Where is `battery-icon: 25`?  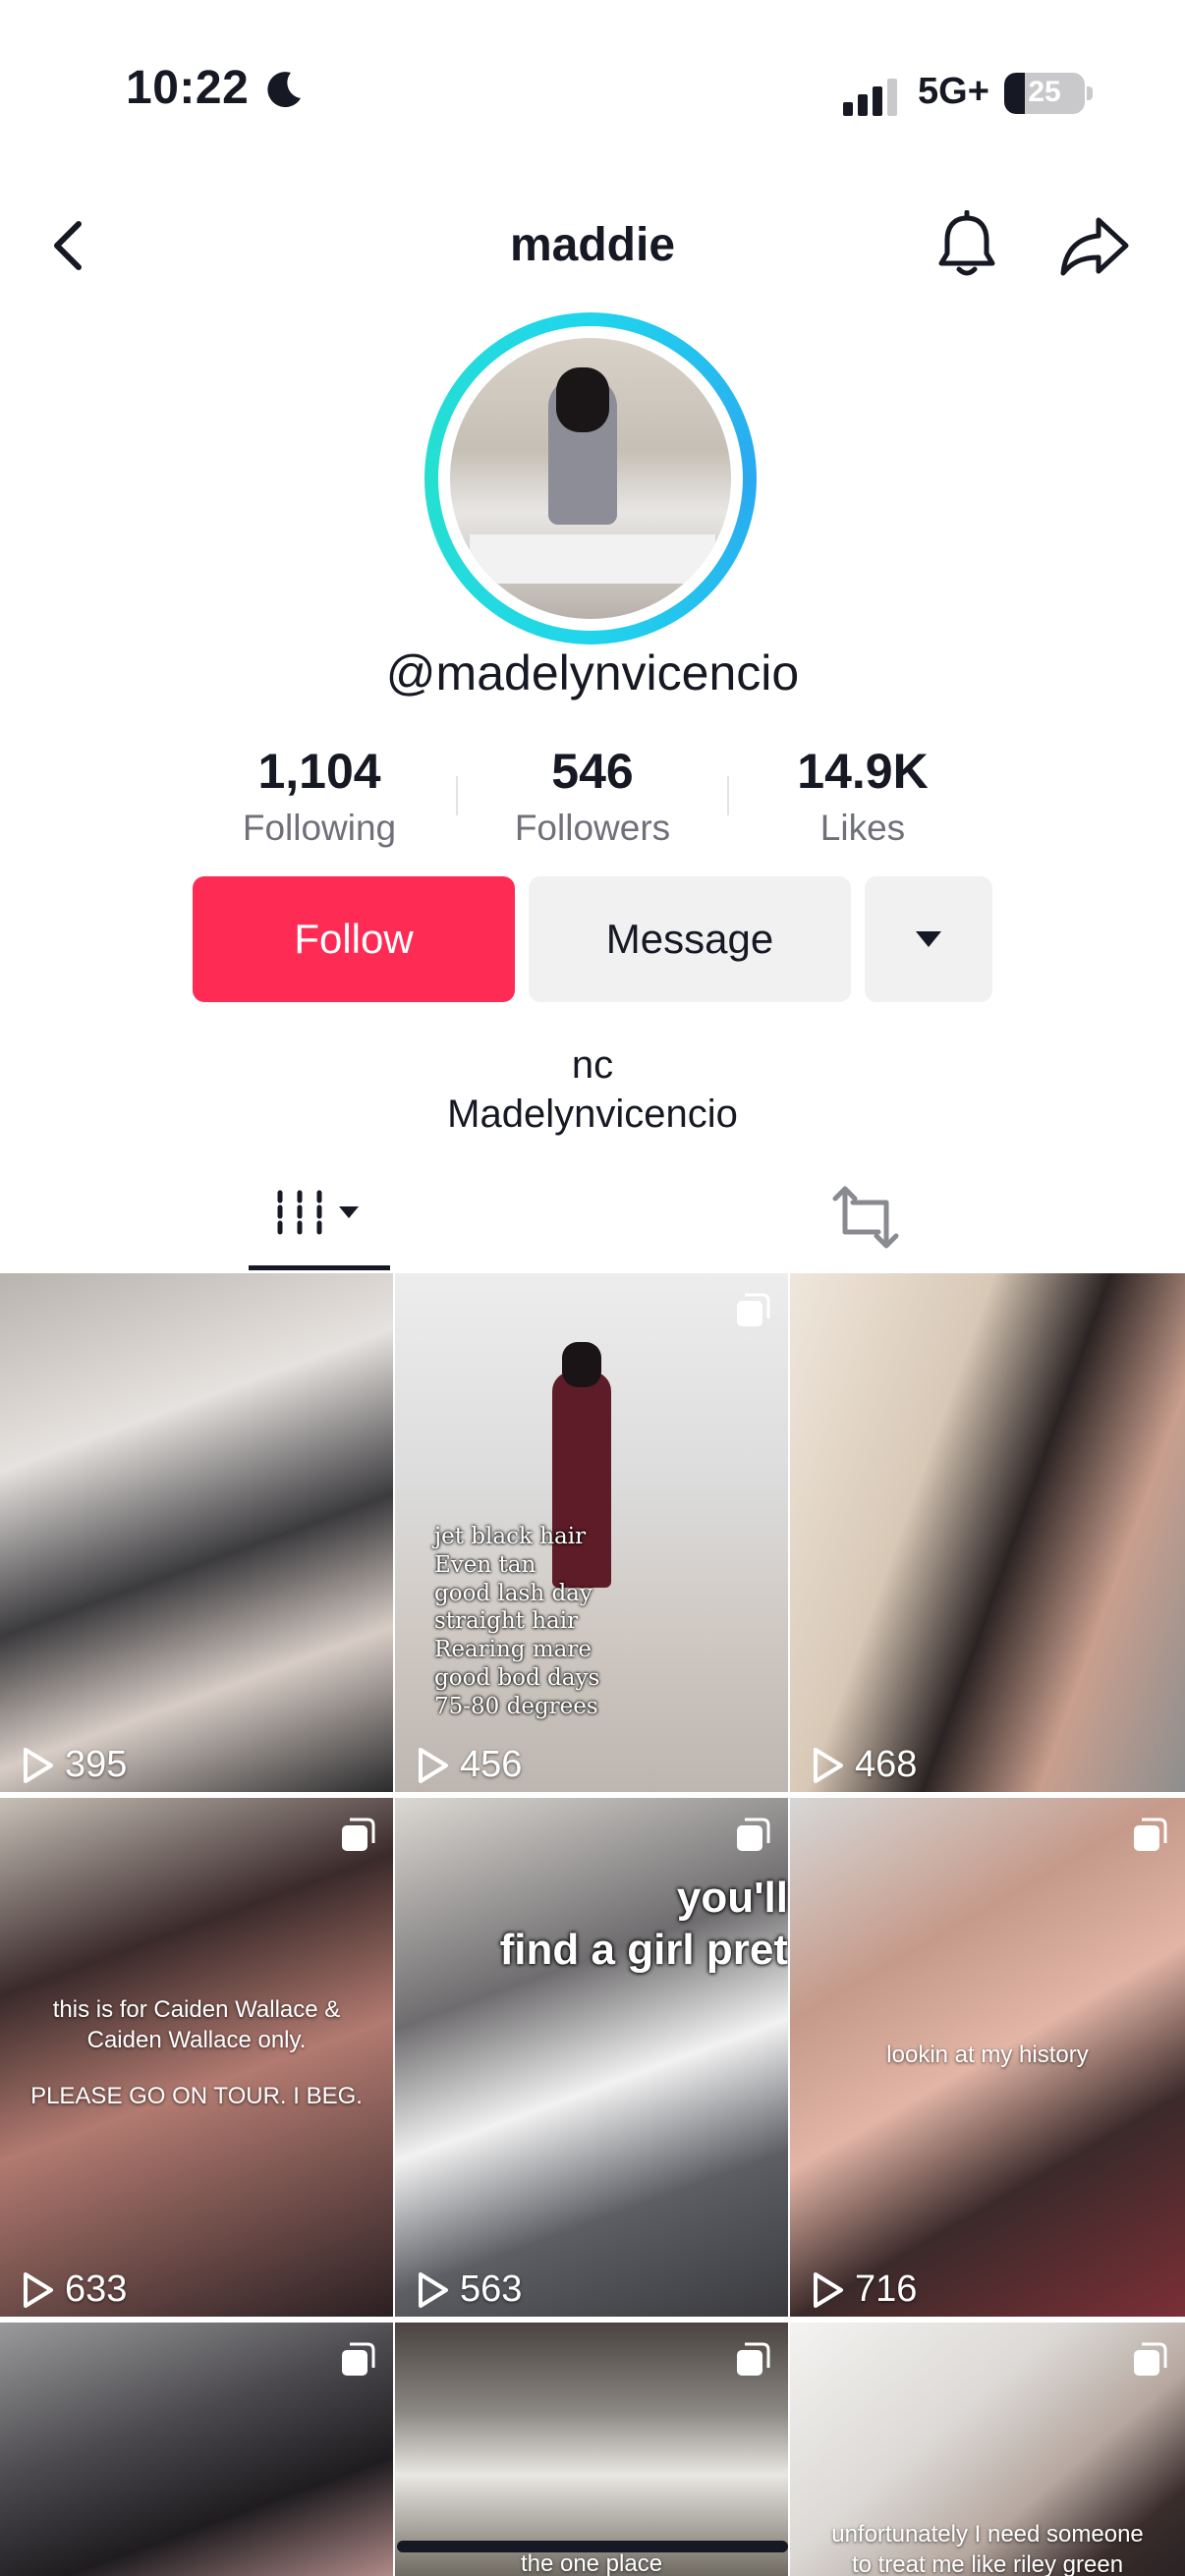
battery-icon: 25 is located at coordinates (1045, 93).